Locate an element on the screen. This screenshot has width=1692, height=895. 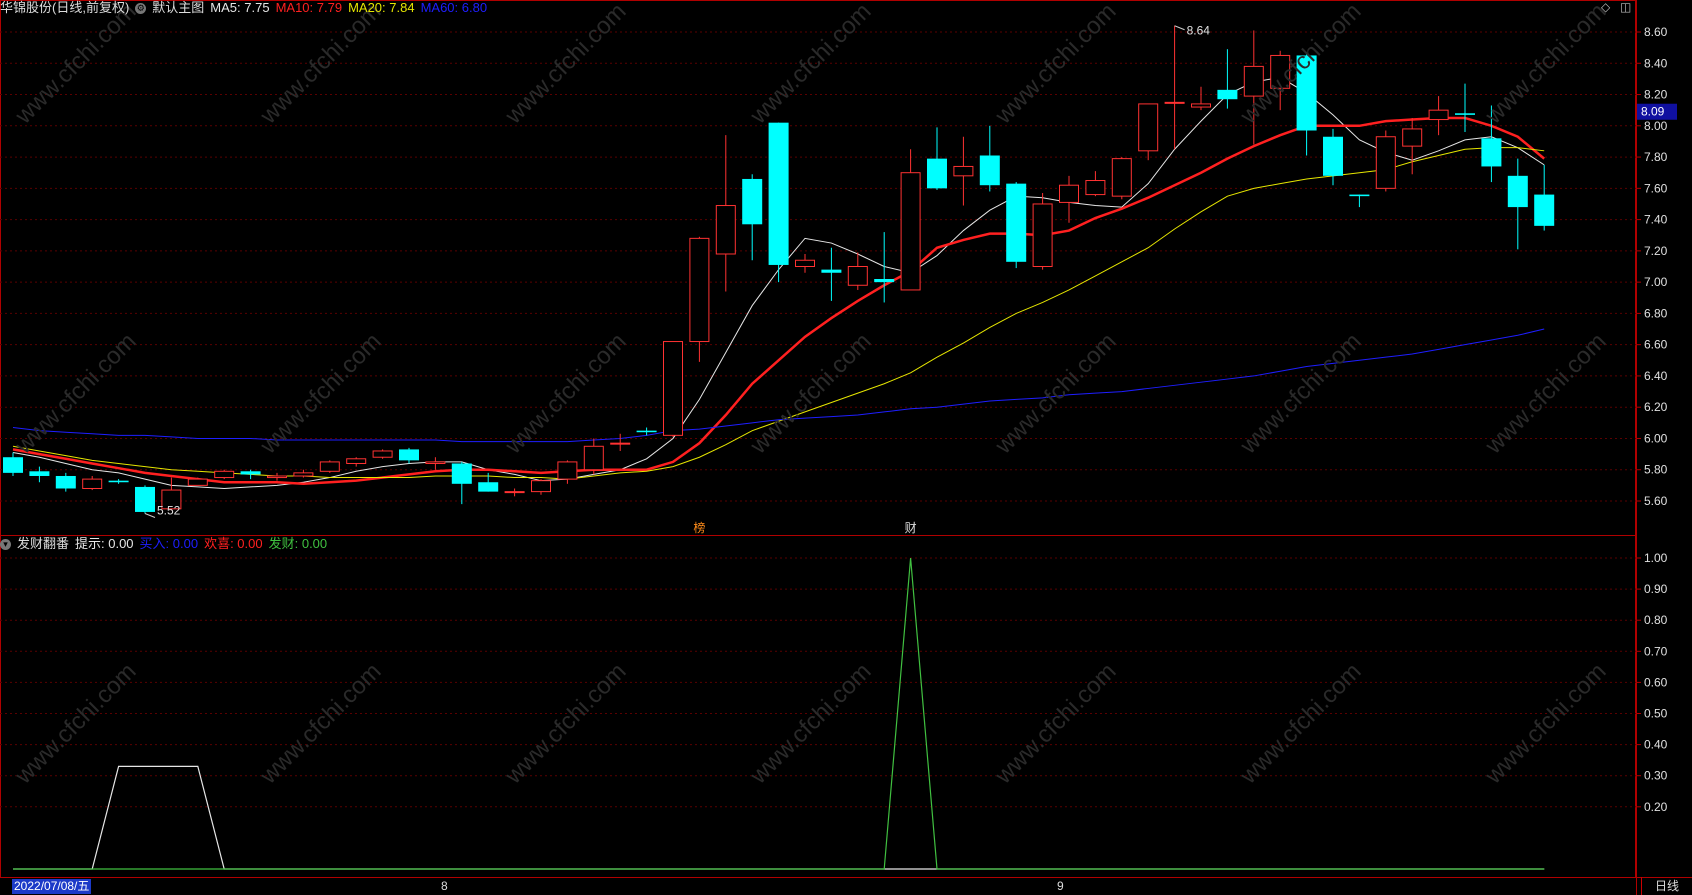
annotation-label: 8.64 is located at coordinates (1199, 31).